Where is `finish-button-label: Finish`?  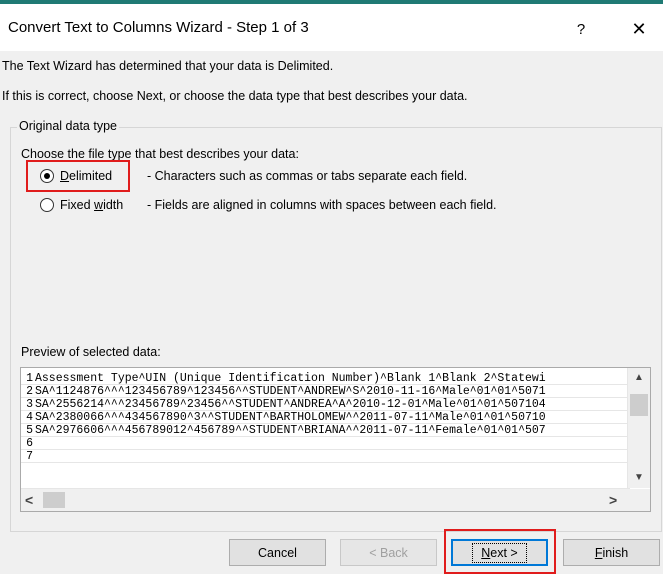 finish-button-label: Finish is located at coordinates (611, 552).